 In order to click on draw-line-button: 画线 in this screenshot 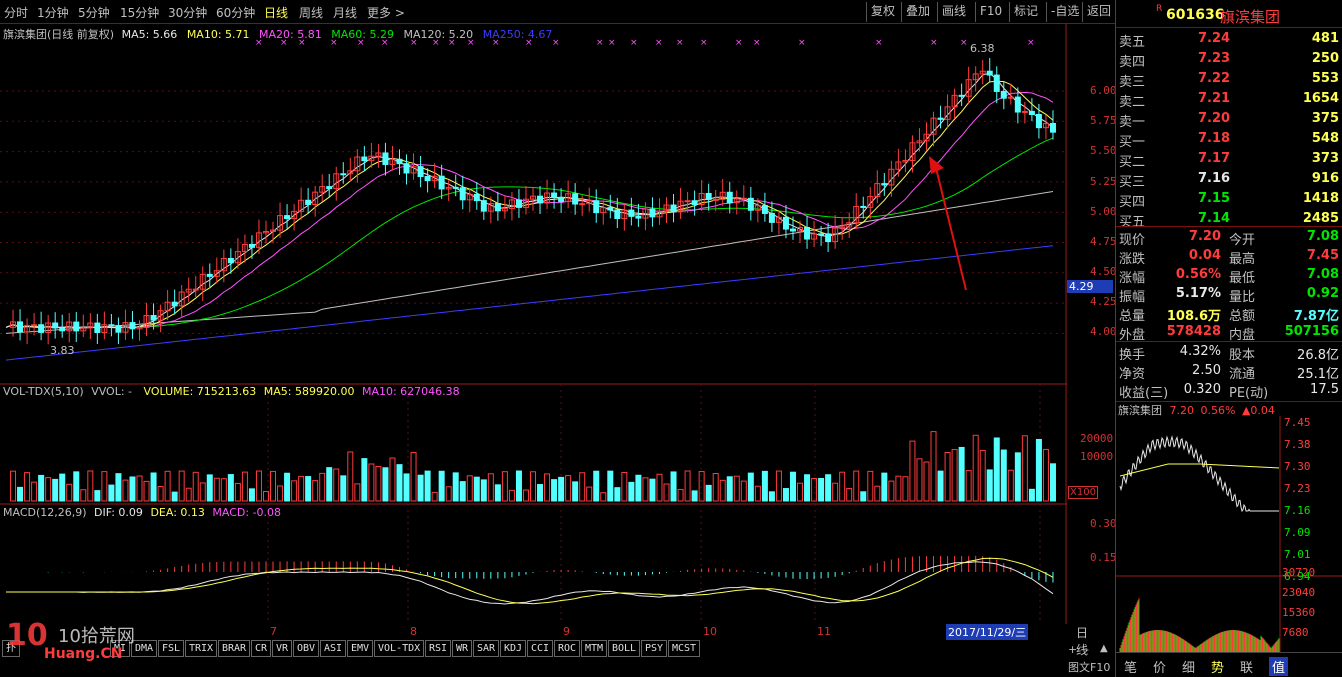, I will do `click(953, 12)`.